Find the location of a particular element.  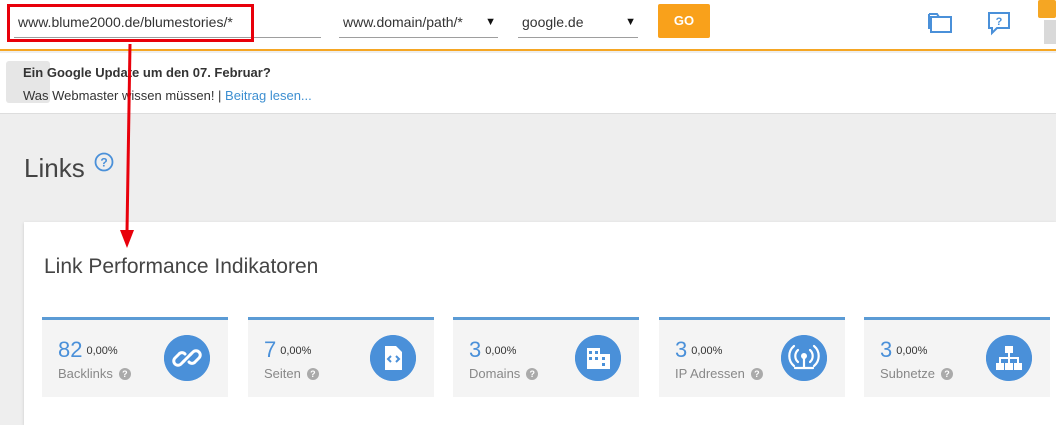

notice-title: Ein Google Update um den 07. Februar? is located at coordinates (147, 72).